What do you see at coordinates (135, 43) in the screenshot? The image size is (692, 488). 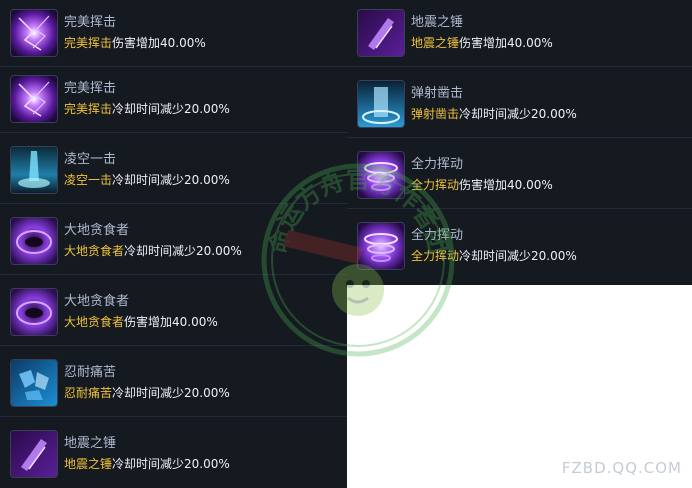 I see `skill-description: 完美挥击伤害增加40.00%` at bounding box center [135, 43].